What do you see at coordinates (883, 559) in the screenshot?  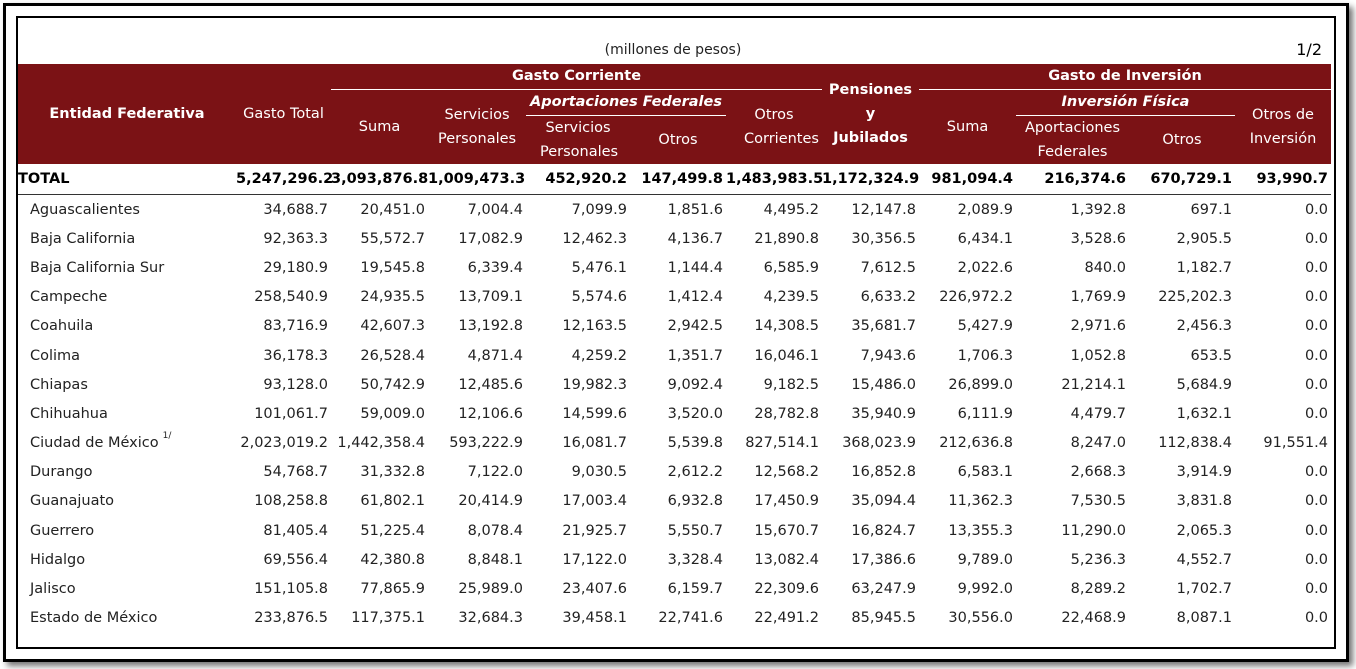 I see `row-value-cell: 17,386.6` at bounding box center [883, 559].